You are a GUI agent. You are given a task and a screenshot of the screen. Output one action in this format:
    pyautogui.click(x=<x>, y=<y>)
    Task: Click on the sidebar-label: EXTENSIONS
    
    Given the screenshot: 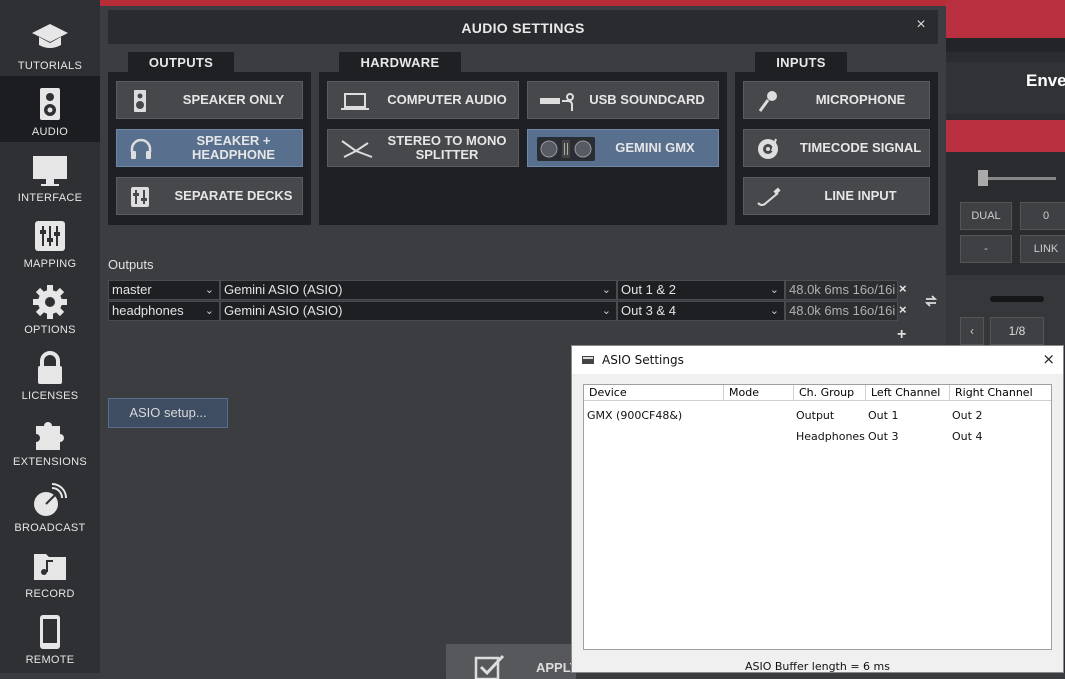 What is the action you would take?
    pyautogui.click(x=50, y=462)
    